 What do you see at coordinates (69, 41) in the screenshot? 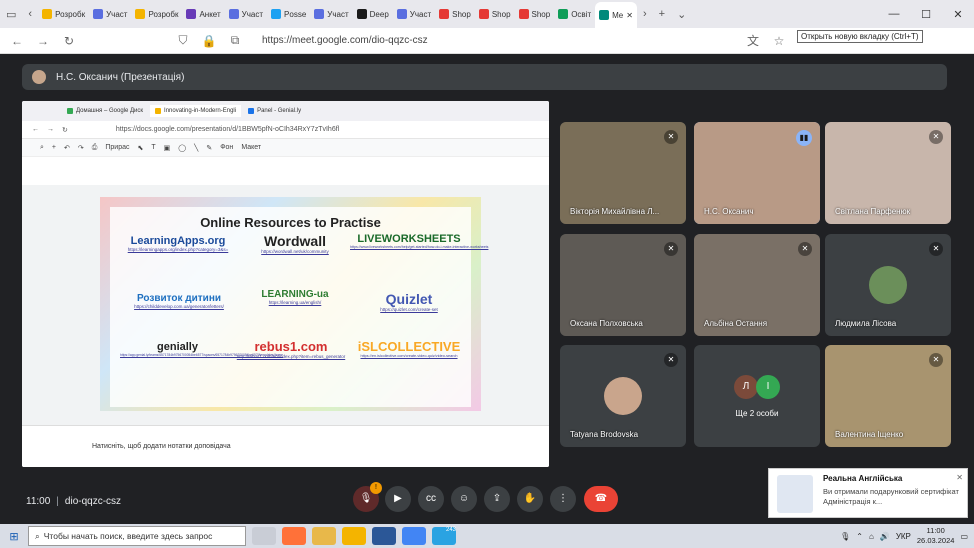
I see `reload-icon: ↻` at bounding box center [69, 41].